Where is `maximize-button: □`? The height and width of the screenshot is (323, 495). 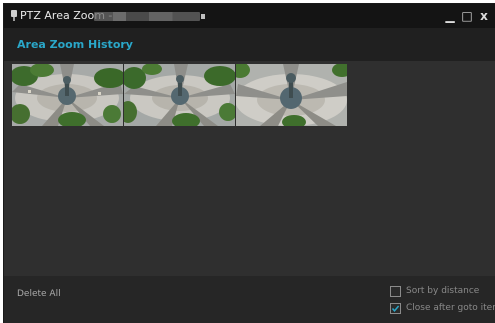
maximize-button: □ is located at coordinates (467, 16).